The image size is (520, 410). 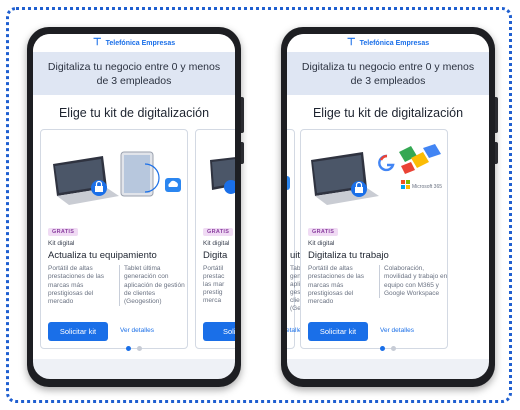 What do you see at coordinates (137, 174) in the screenshot?
I see `tablet-icon` at bounding box center [137, 174].